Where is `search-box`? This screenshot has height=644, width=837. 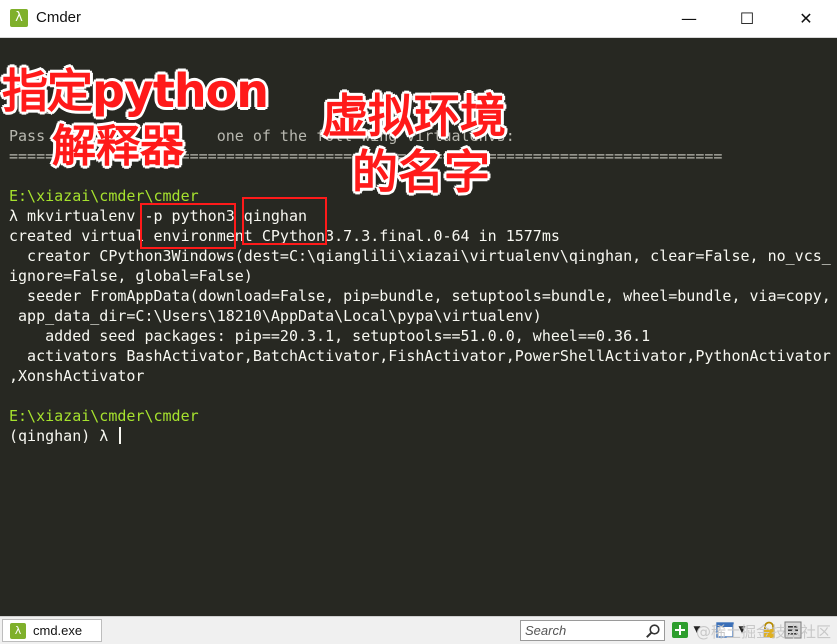
search-box is located at coordinates (592, 630).